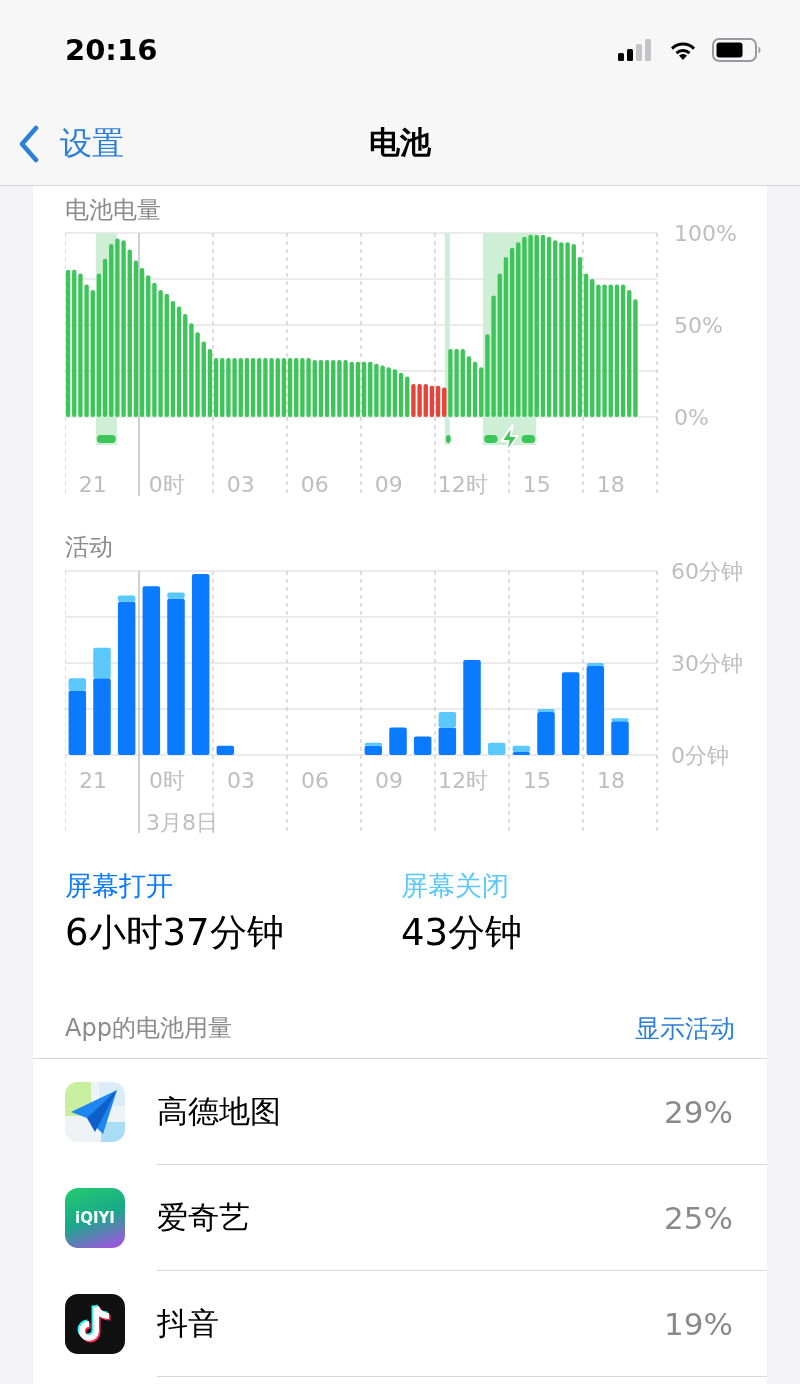  What do you see at coordinates (182, 822) in the screenshot?
I see `date-label: 3月8日` at bounding box center [182, 822].